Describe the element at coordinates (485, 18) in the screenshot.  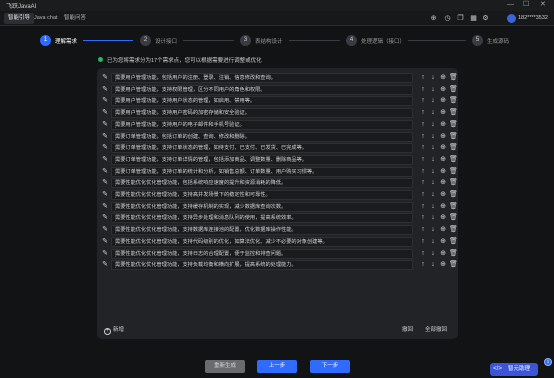
I see `gear-icon: ⚙` at that location.